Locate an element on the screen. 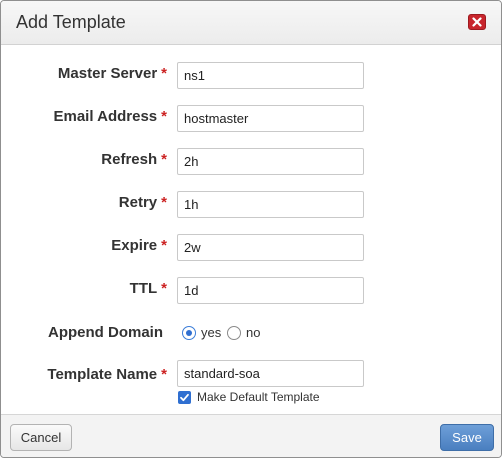  close-button is located at coordinates (477, 22).